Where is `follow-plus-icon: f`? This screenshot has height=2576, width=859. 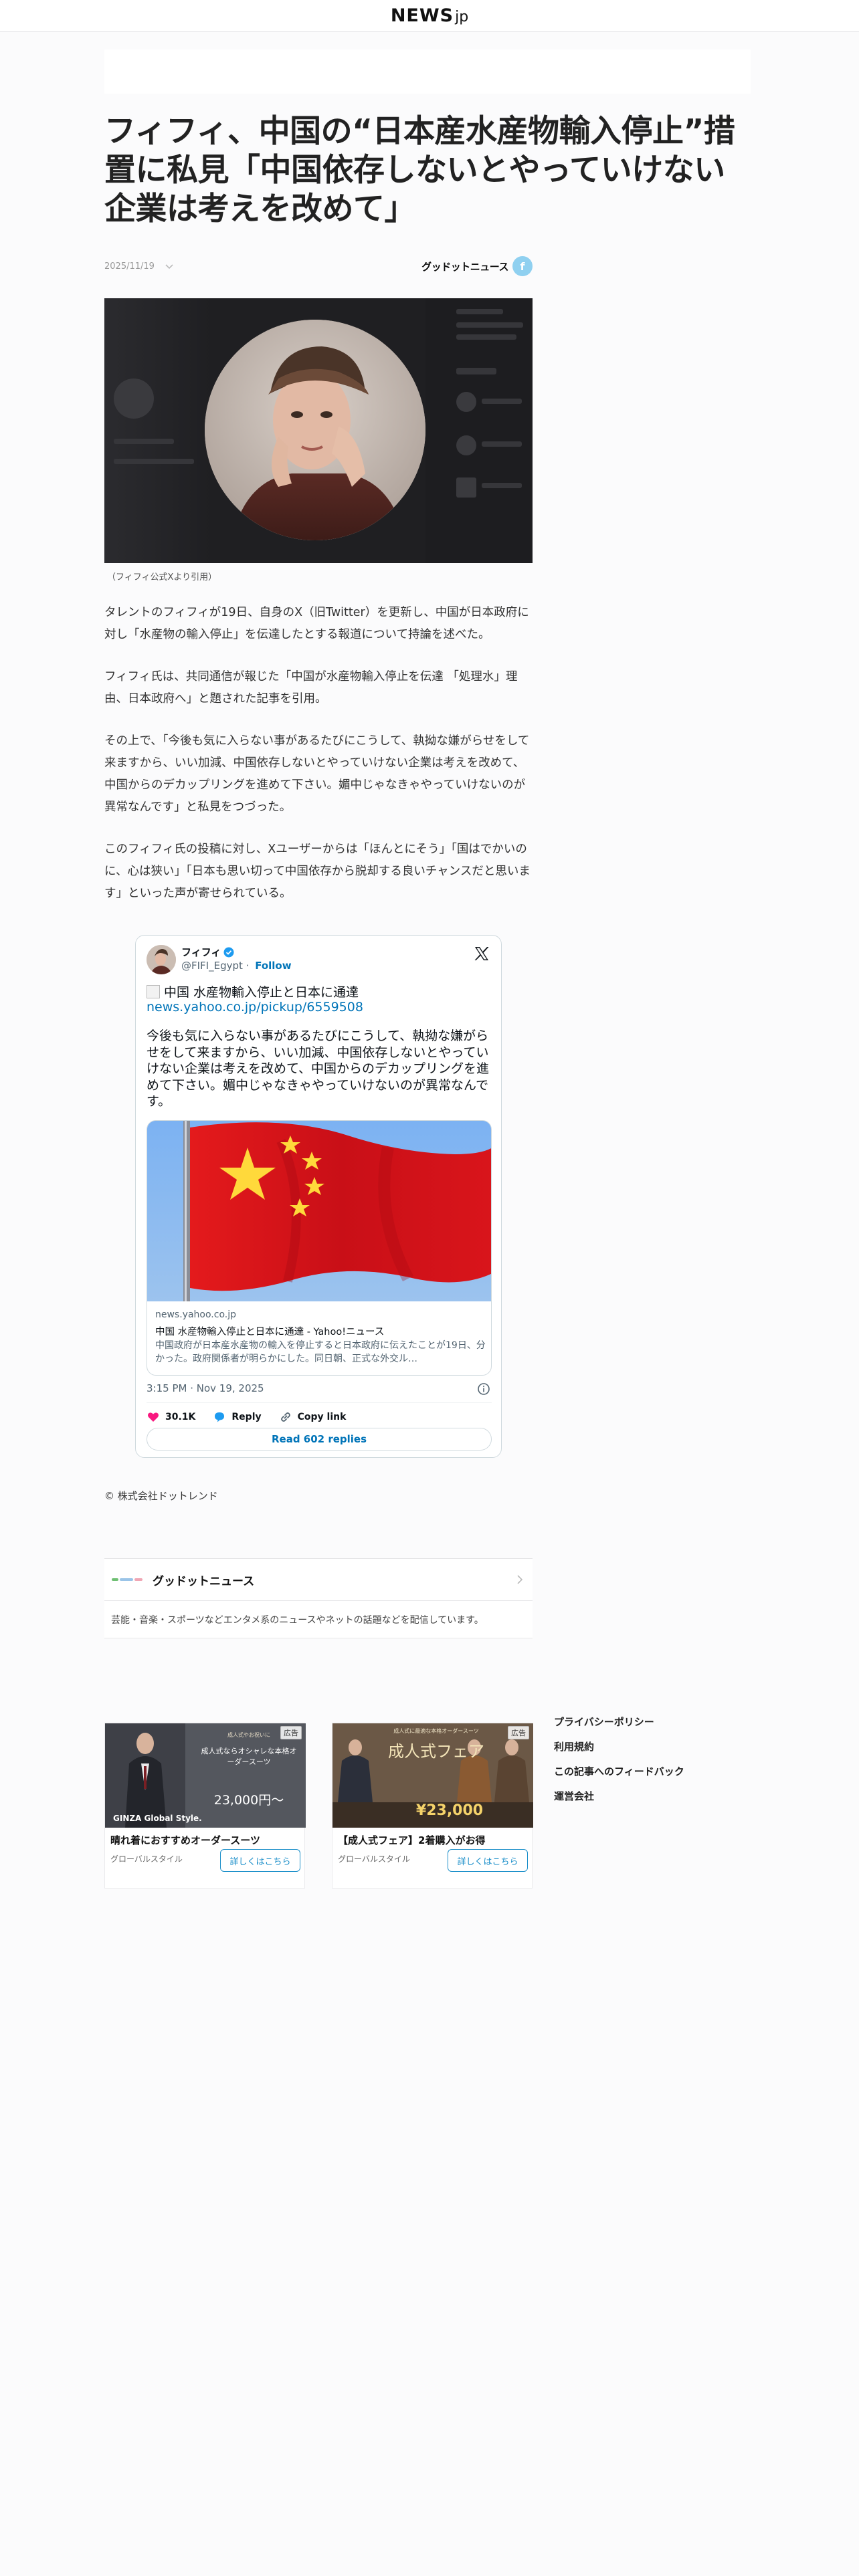 follow-plus-icon: f is located at coordinates (522, 266).